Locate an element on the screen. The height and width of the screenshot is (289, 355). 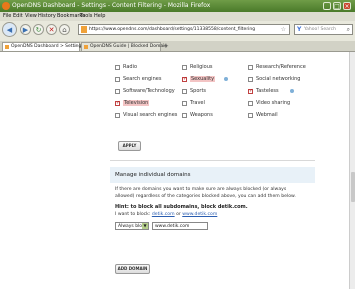
domain-input-value: www.detik.com is located at coordinates (172, 226).